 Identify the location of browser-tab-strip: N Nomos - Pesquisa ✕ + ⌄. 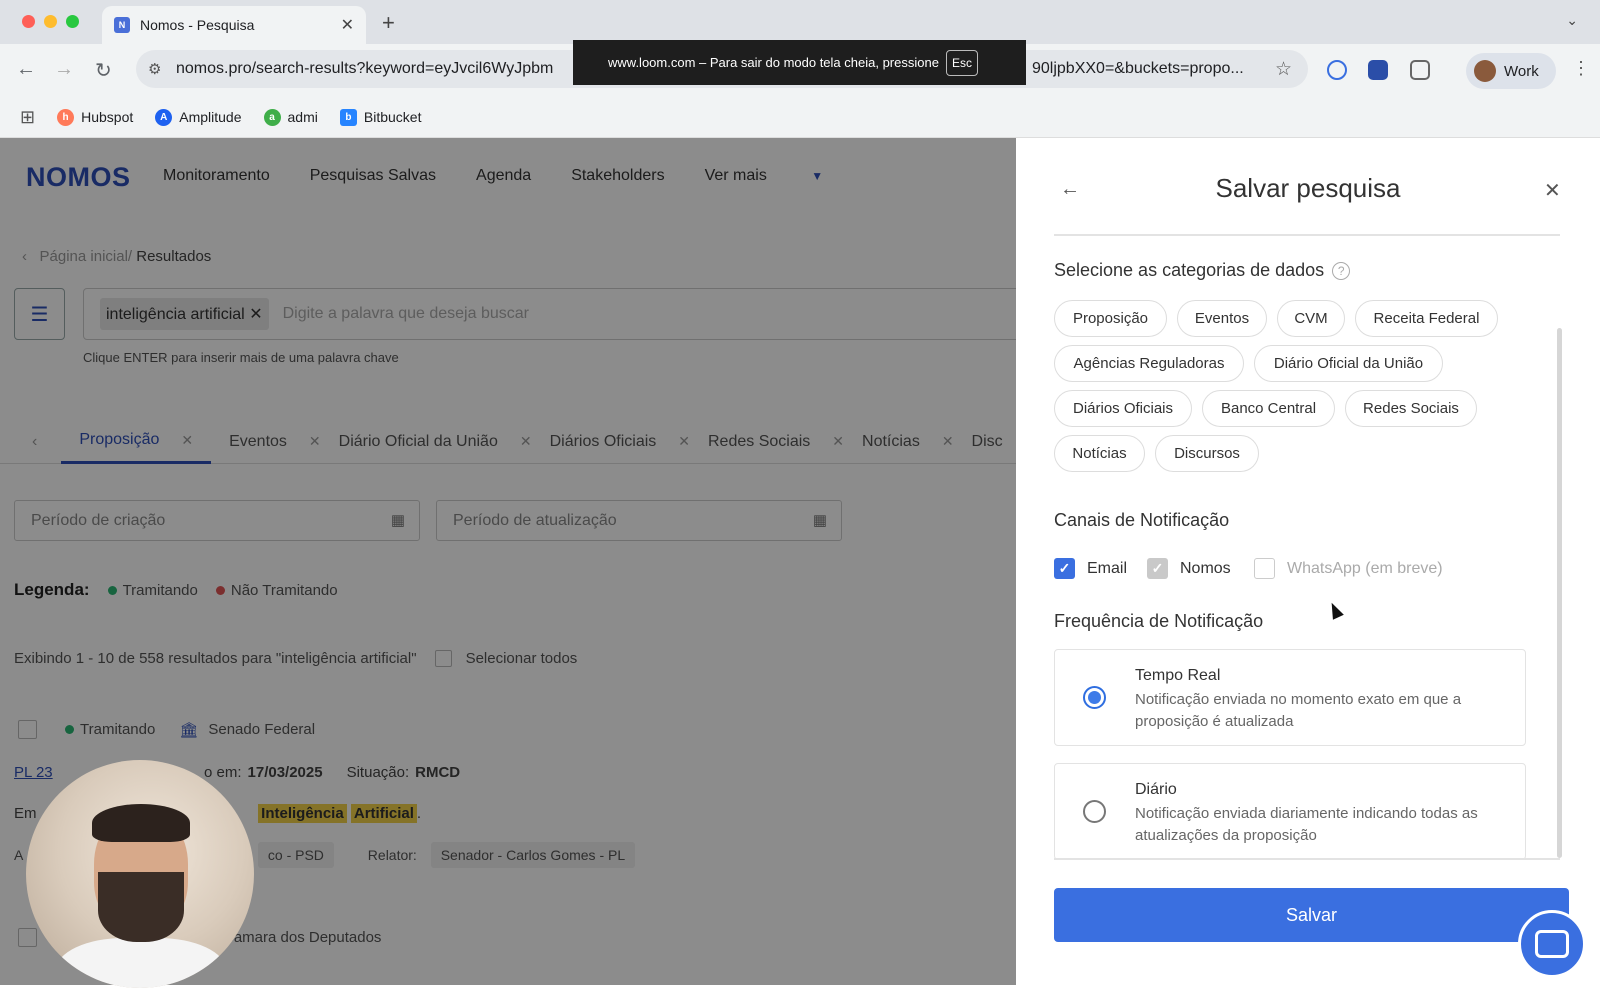
(800, 22).